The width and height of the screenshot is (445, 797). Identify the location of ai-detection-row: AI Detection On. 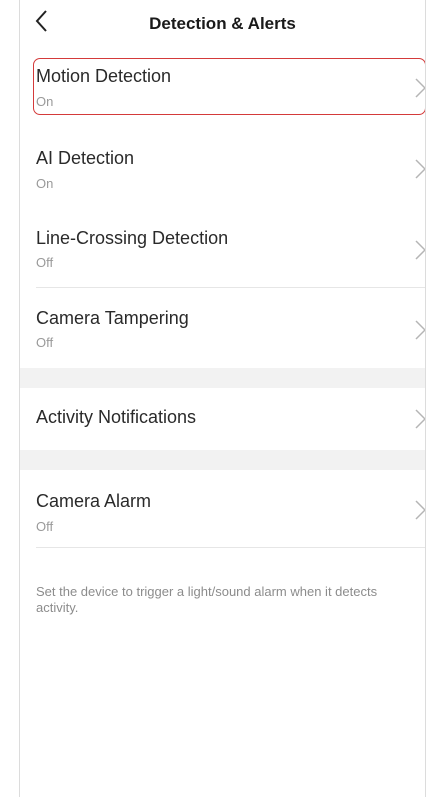
(222, 171).